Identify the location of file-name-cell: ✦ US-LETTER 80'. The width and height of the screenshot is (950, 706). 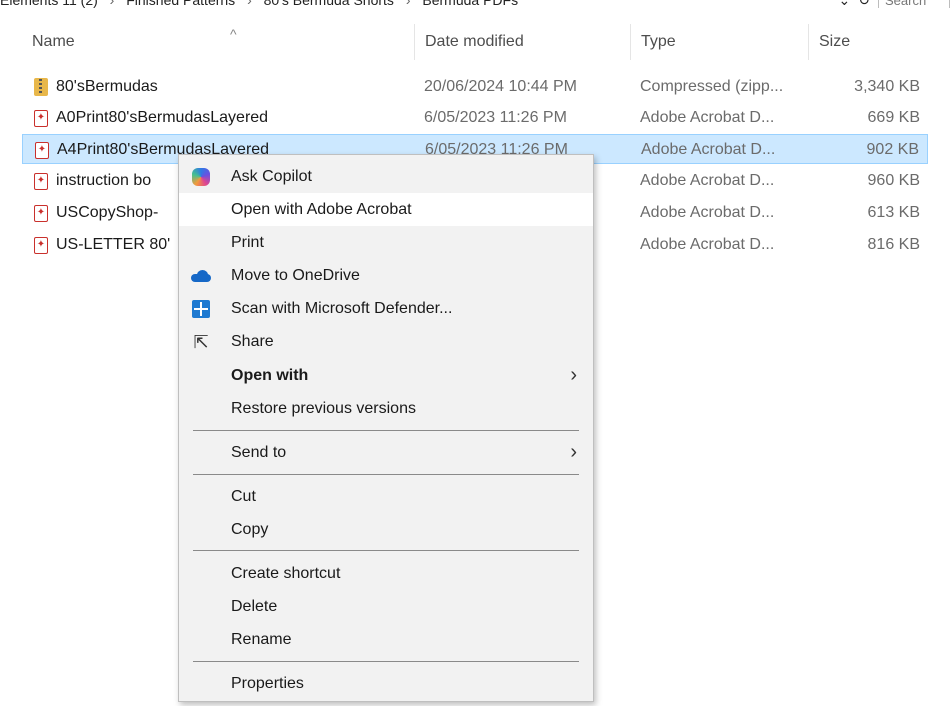
(102, 245).